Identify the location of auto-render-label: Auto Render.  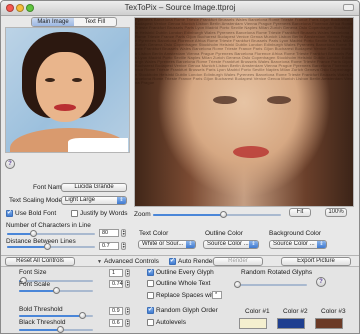
(196, 261).